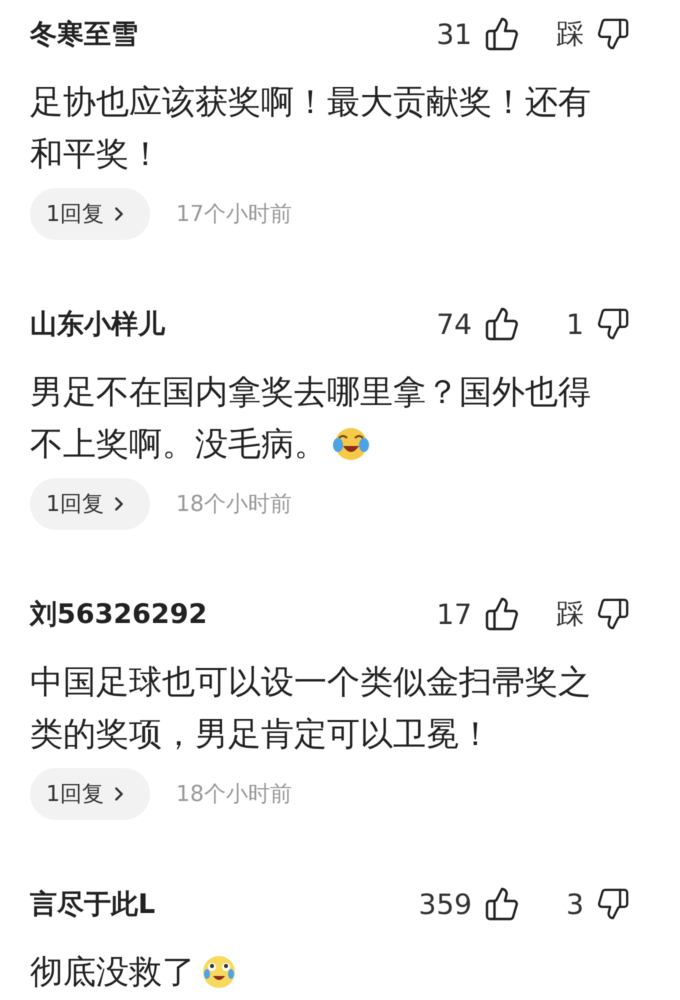  What do you see at coordinates (234, 215) in the screenshot?
I see `comment-time: 17个小时前` at bounding box center [234, 215].